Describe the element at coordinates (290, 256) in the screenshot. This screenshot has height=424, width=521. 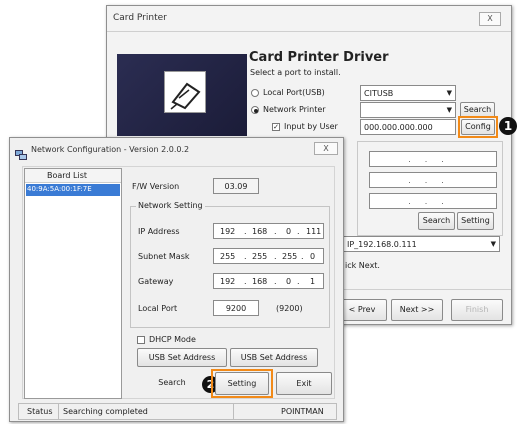
I see `subnet-octet-3: 255` at that location.